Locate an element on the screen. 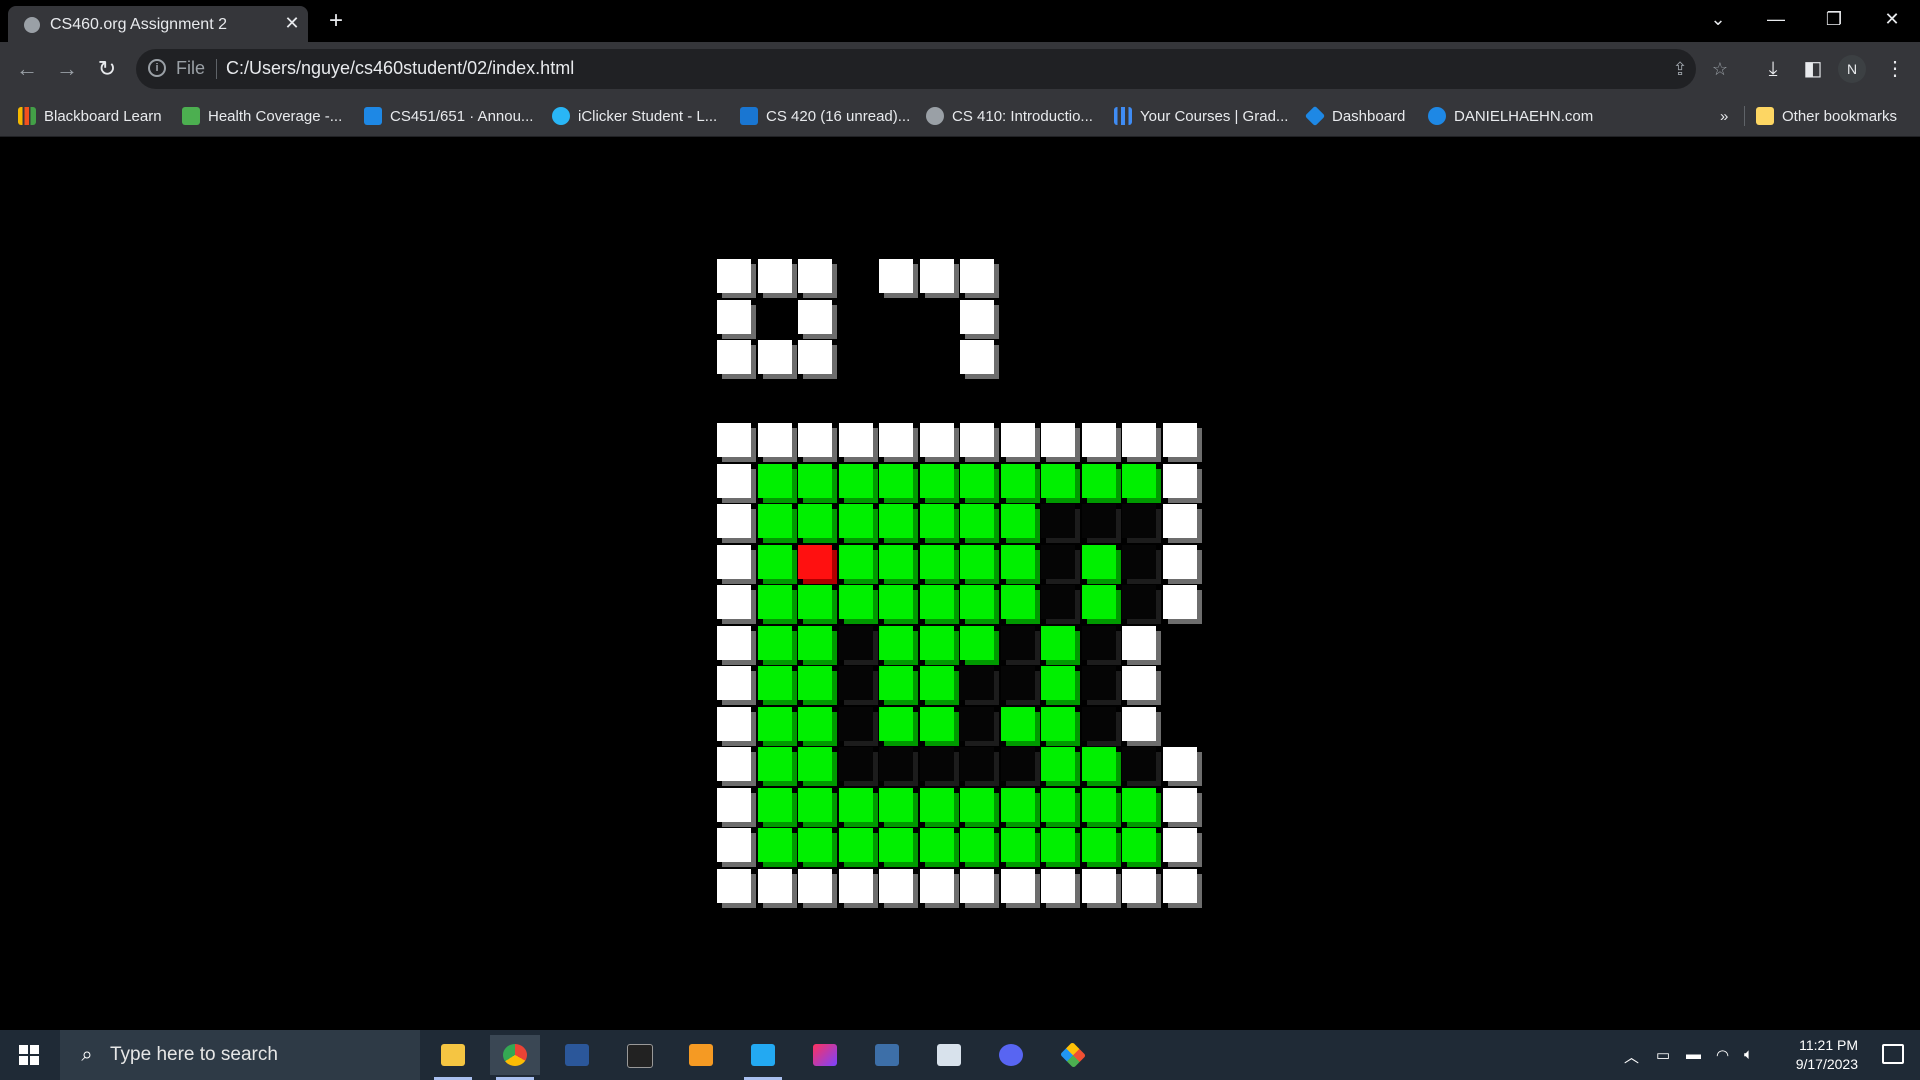  wifi-icon: ◠ is located at coordinates (1722, 1055).